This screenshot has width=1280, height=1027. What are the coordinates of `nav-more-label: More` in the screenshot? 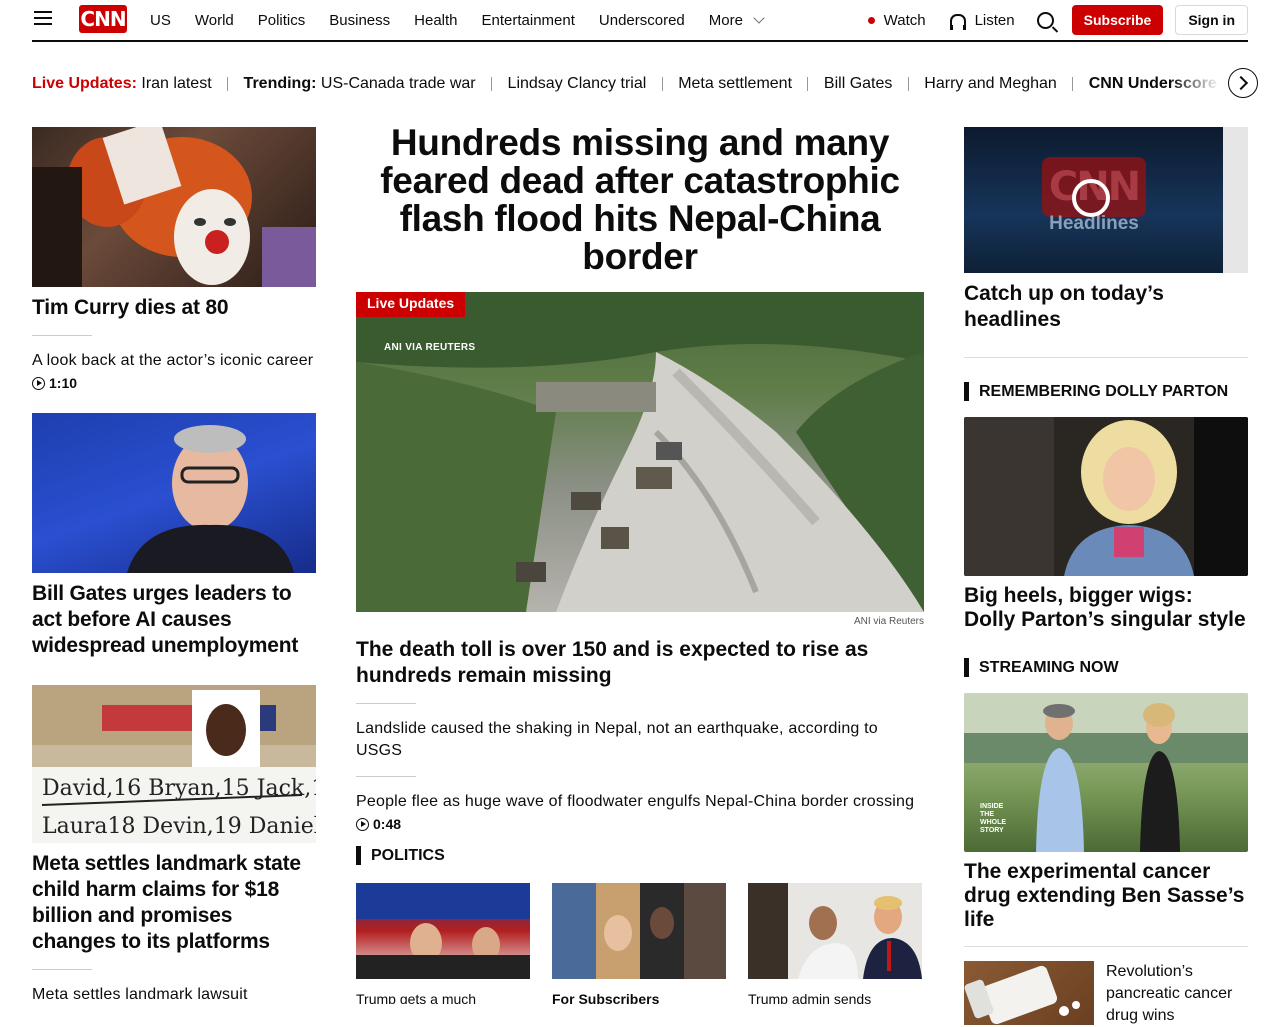 It's located at (725, 20).